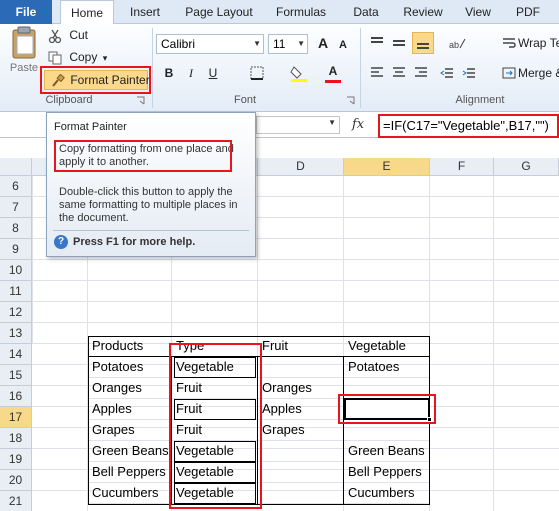 Image resolution: width=559 pixels, height=511 pixels. Describe the element at coordinates (83, 57) in the screenshot. I see `copy-label: Copy` at that location.